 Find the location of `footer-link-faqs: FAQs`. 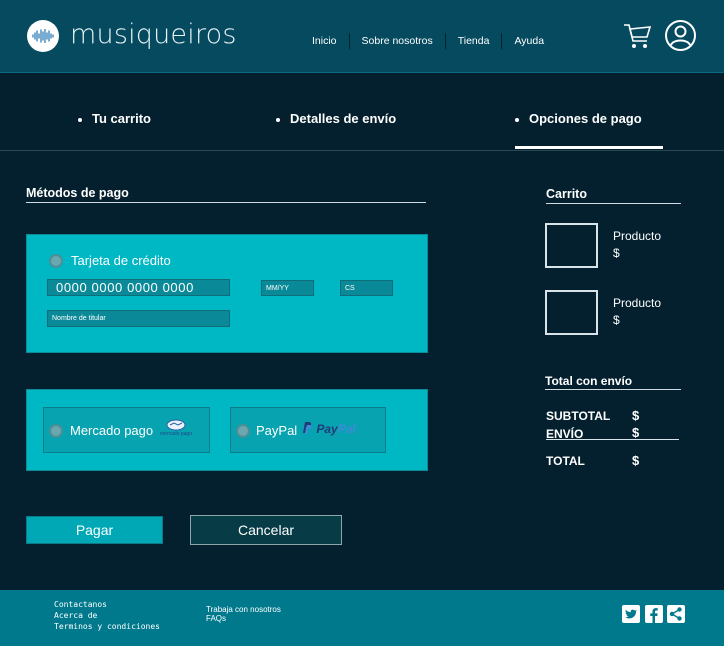

footer-link-faqs: FAQs is located at coordinates (243, 618).